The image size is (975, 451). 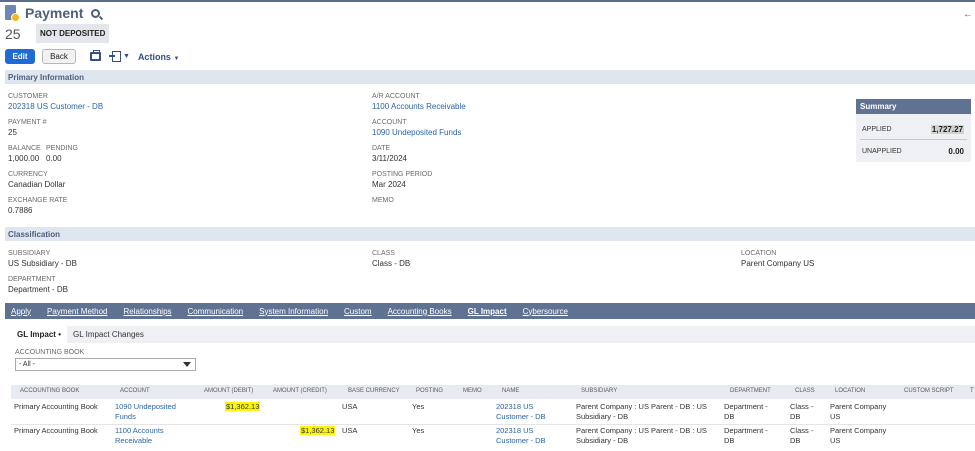 I want to click on tab-gl-impact: GL Impact, so click(x=487, y=311).